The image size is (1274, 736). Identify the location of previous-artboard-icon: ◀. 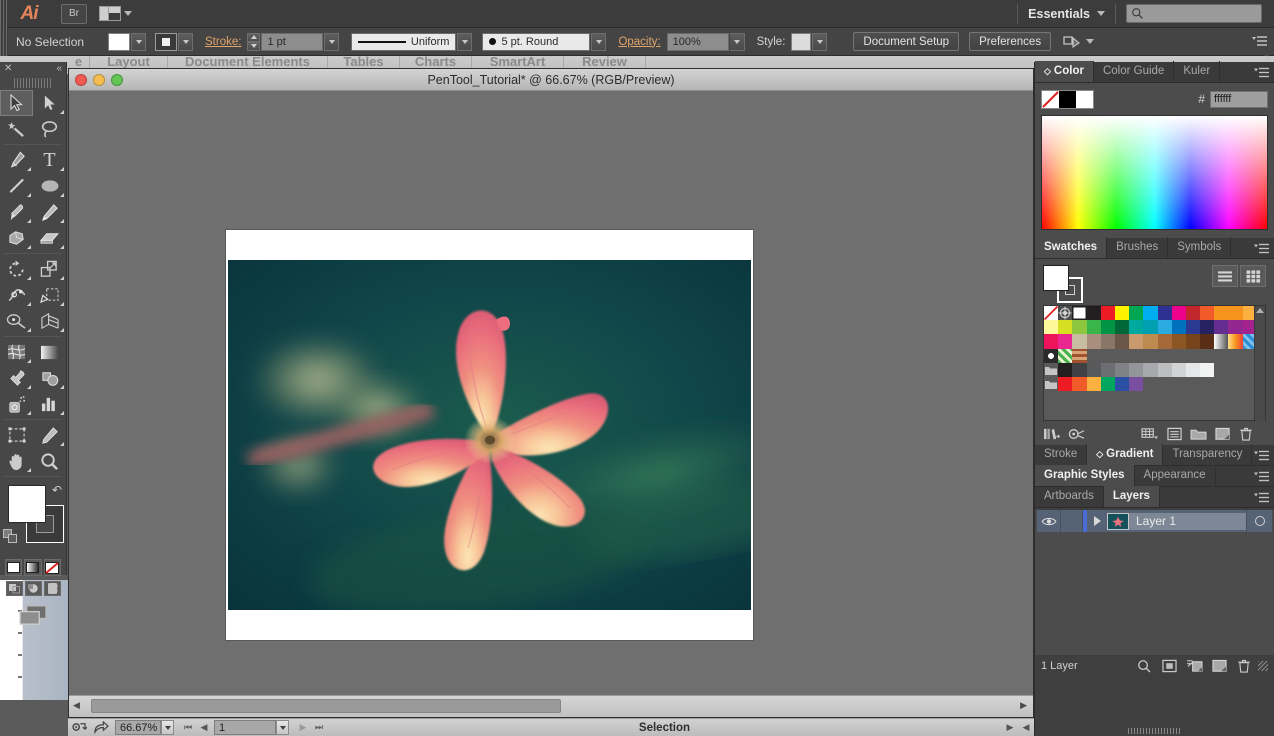
(204, 728).